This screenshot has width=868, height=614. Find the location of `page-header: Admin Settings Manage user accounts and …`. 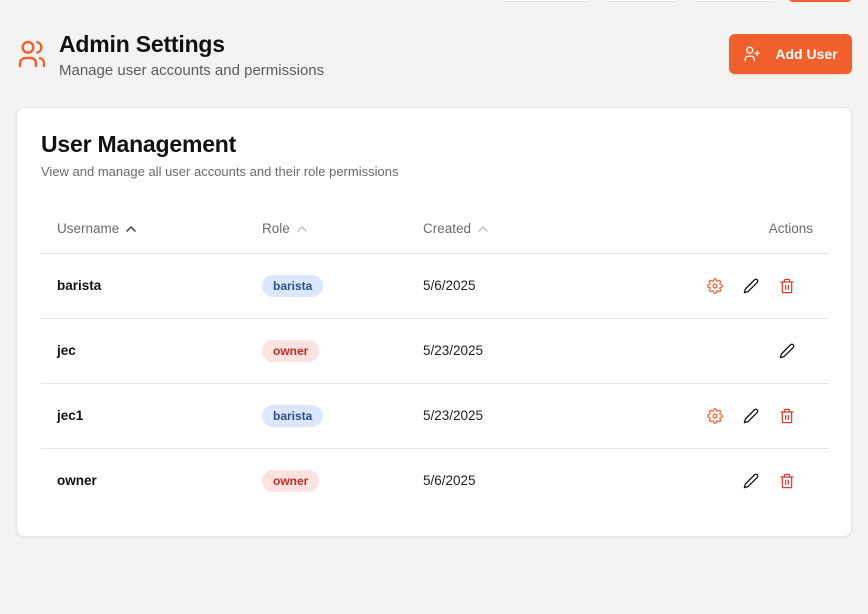

page-header: Admin Settings Manage user accounts and … is located at coordinates (434, 58).